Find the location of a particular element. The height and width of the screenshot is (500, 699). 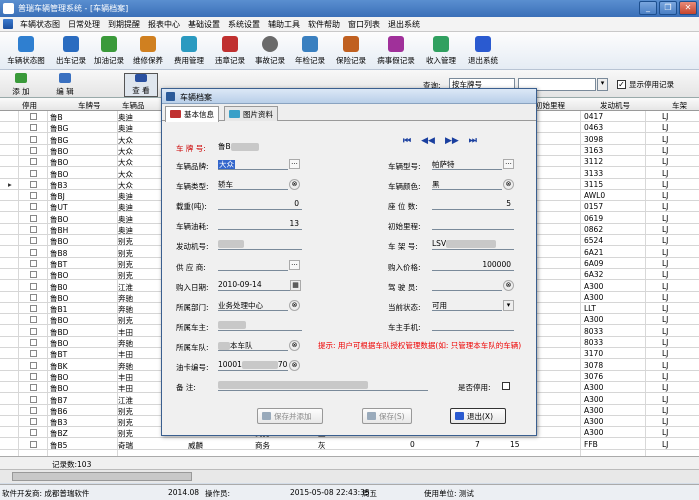

last-record-icon: ⏭ is located at coordinates (473, 141).